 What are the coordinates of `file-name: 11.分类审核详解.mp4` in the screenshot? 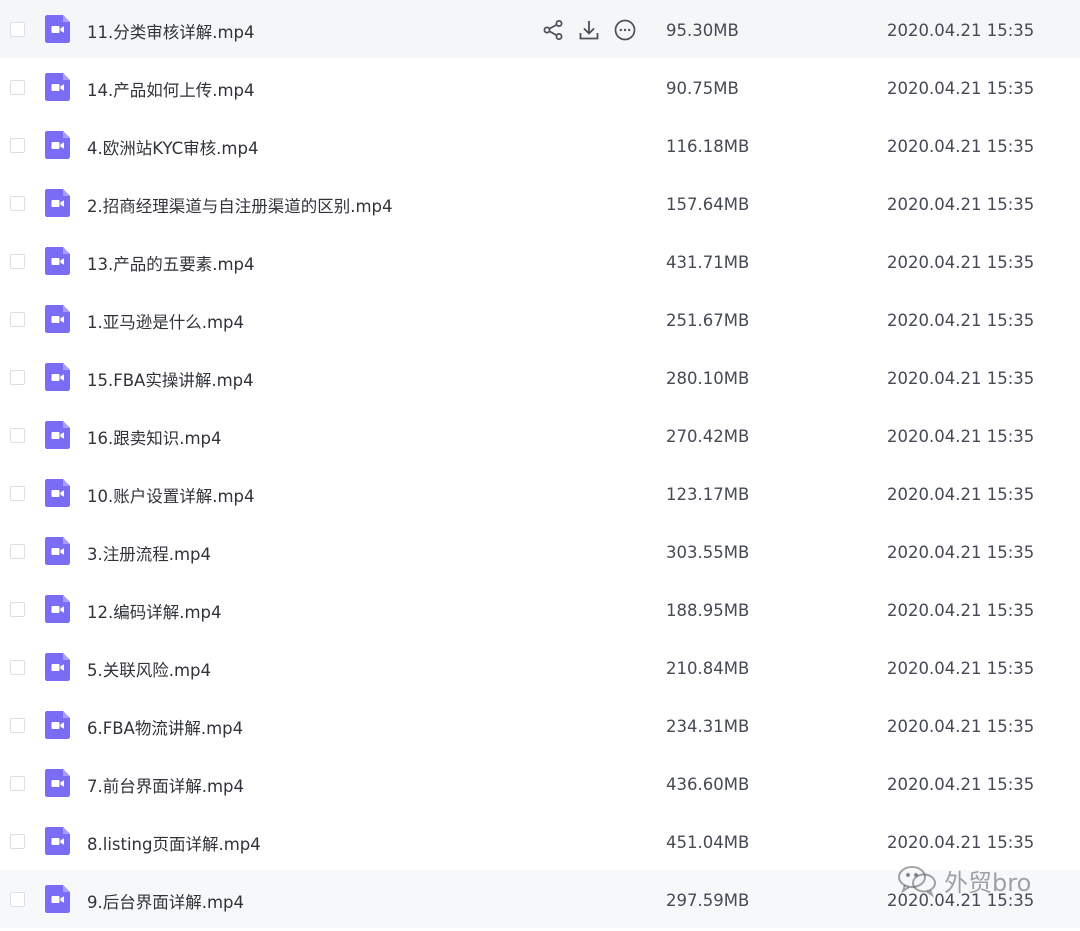 It's located at (171, 31).